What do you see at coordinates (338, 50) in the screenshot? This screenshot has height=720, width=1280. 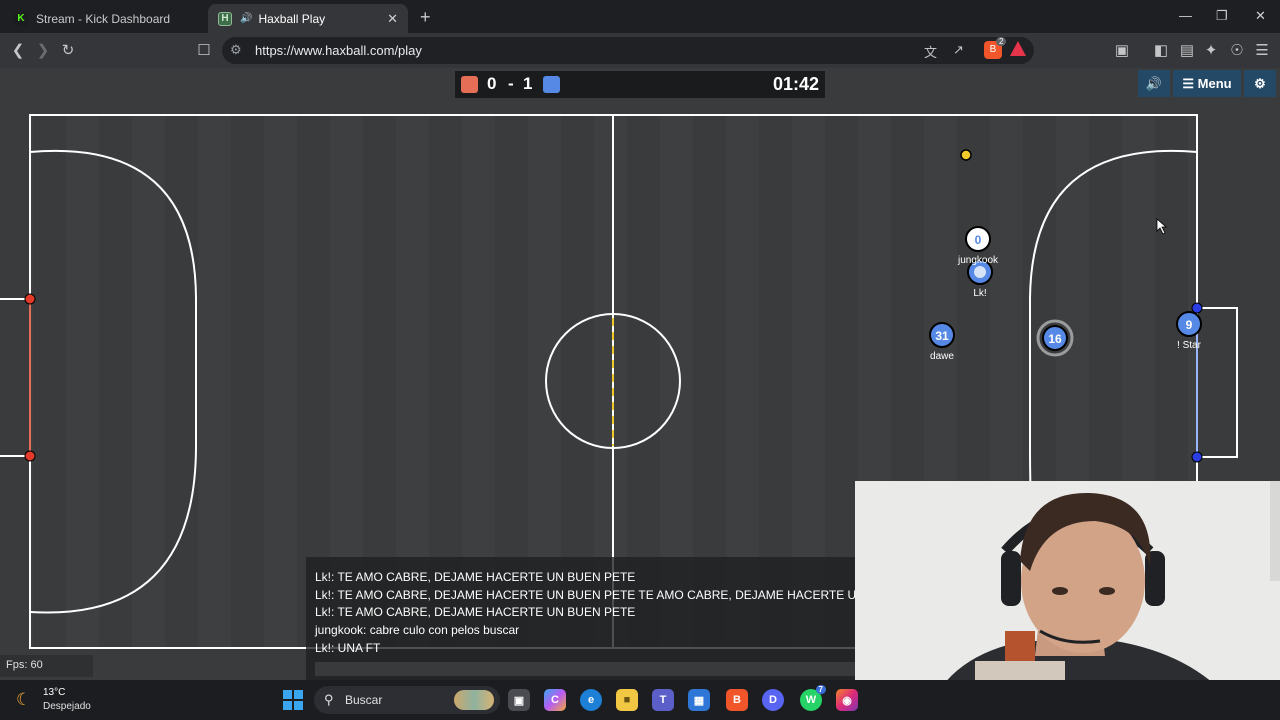 I see `url-text: https://www.haxball.com/play` at bounding box center [338, 50].